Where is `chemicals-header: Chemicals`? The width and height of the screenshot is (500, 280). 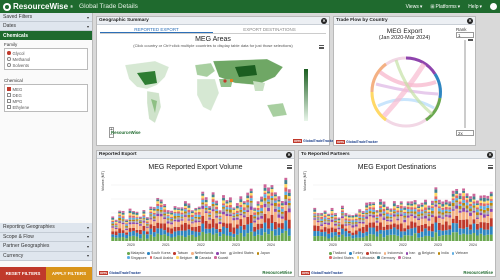 chemicals-header: Chemicals is located at coordinates (46, 35).